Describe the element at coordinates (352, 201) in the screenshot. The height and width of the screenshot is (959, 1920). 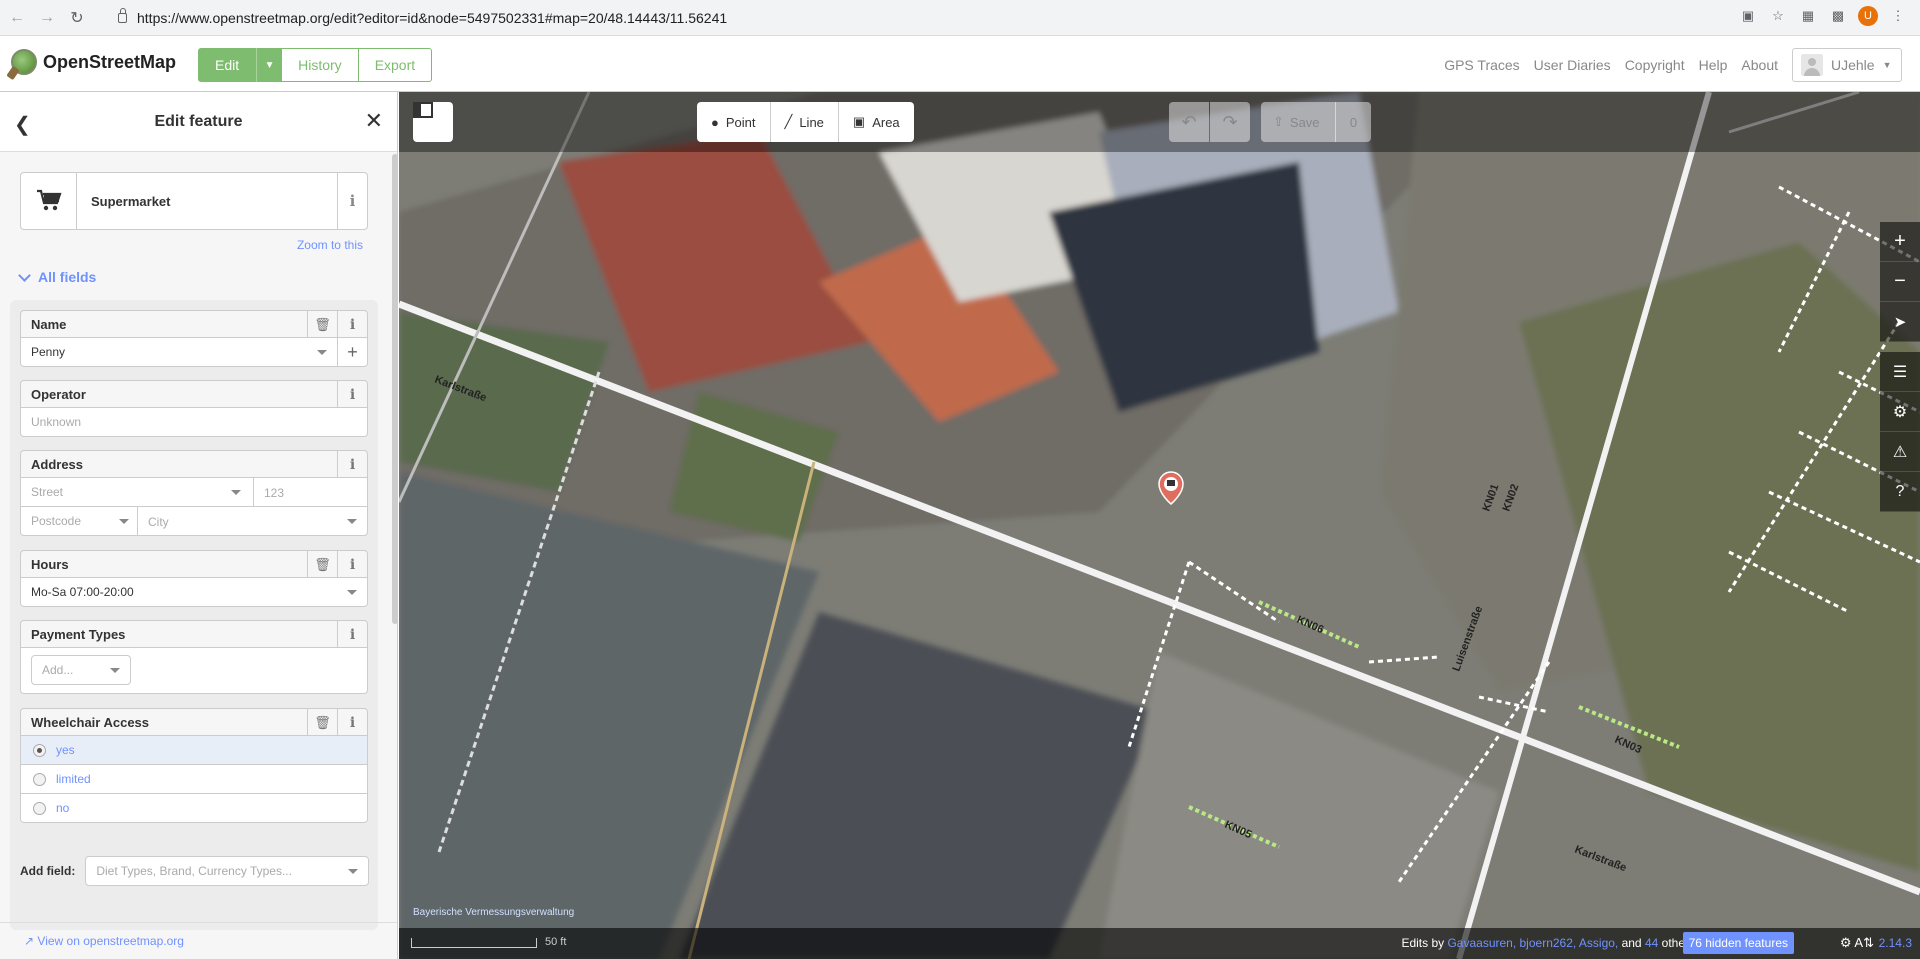
I see `preset-info-button: i` at that location.